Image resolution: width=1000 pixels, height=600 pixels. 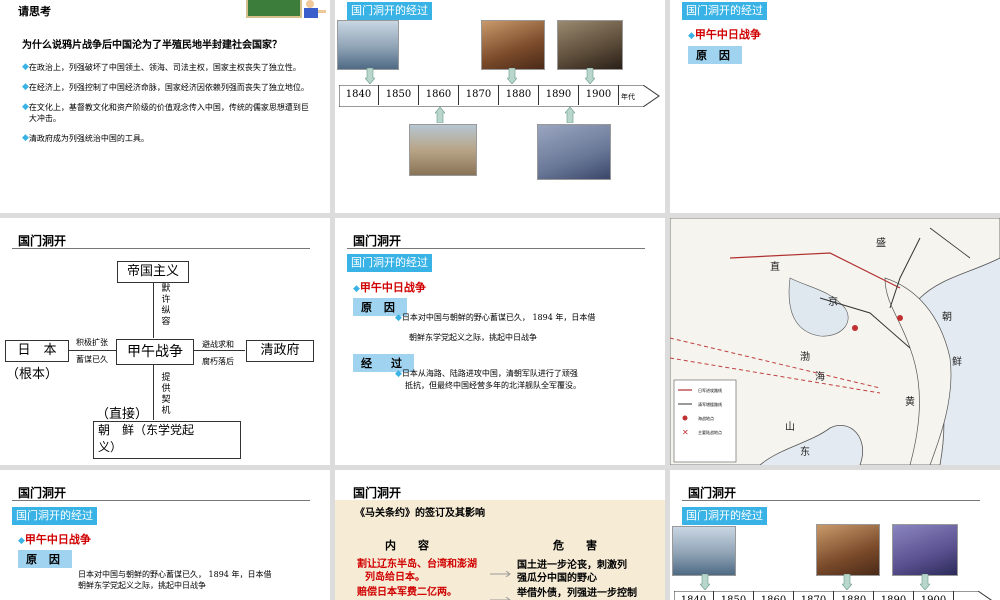 What do you see at coordinates (218, 361) in the screenshot?
I see `connector-label: 腐朽落后` at bounding box center [218, 361].